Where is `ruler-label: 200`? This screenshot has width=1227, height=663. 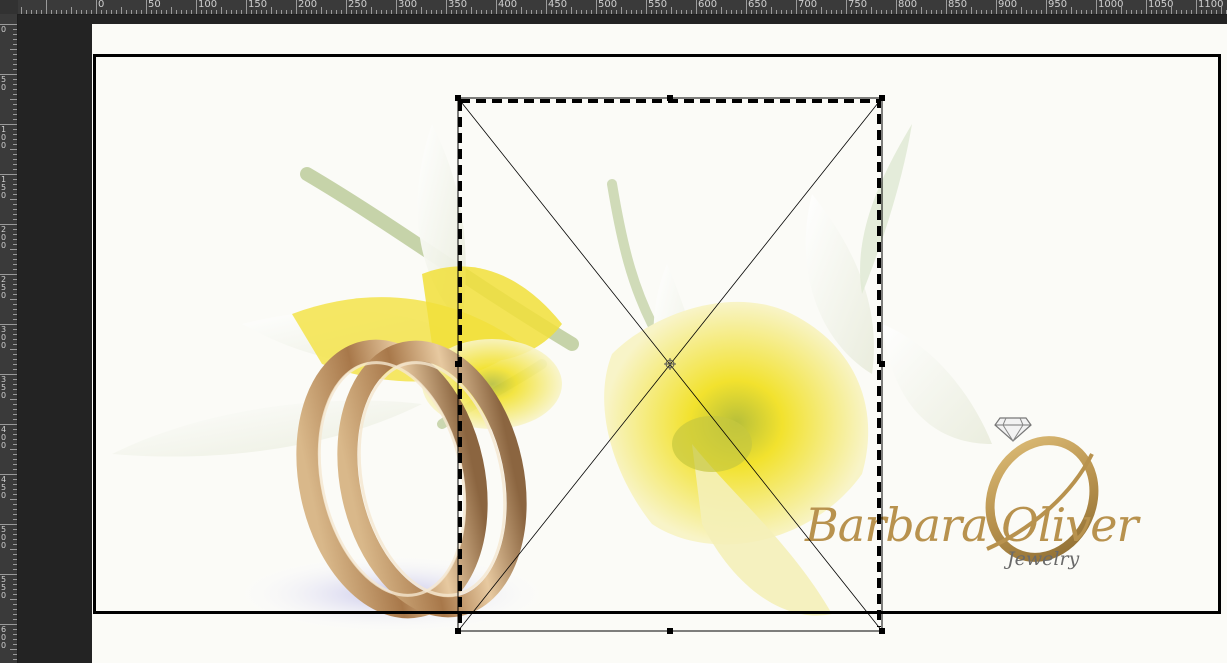 ruler-label: 200 is located at coordinates (308, 5).